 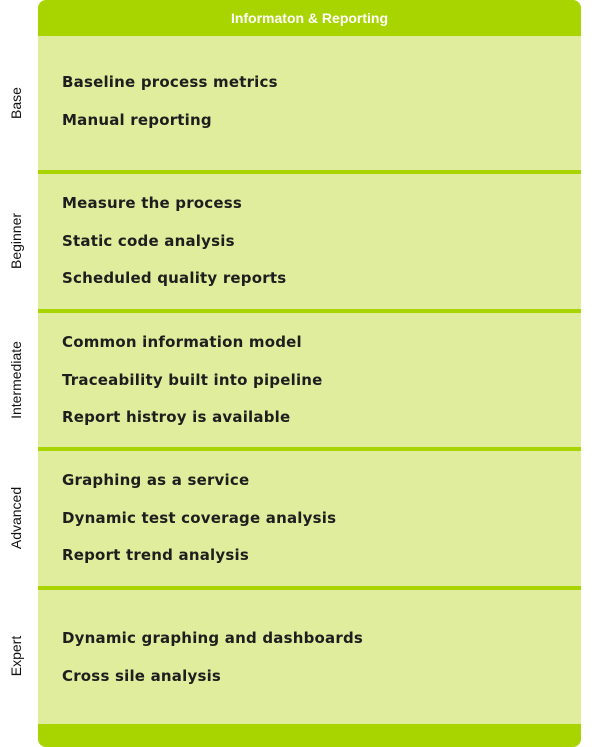 What do you see at coordinates (16, 241) in the screenshot?
I see `level-label-beginner: Beginner` at bounding box center [16, 241].